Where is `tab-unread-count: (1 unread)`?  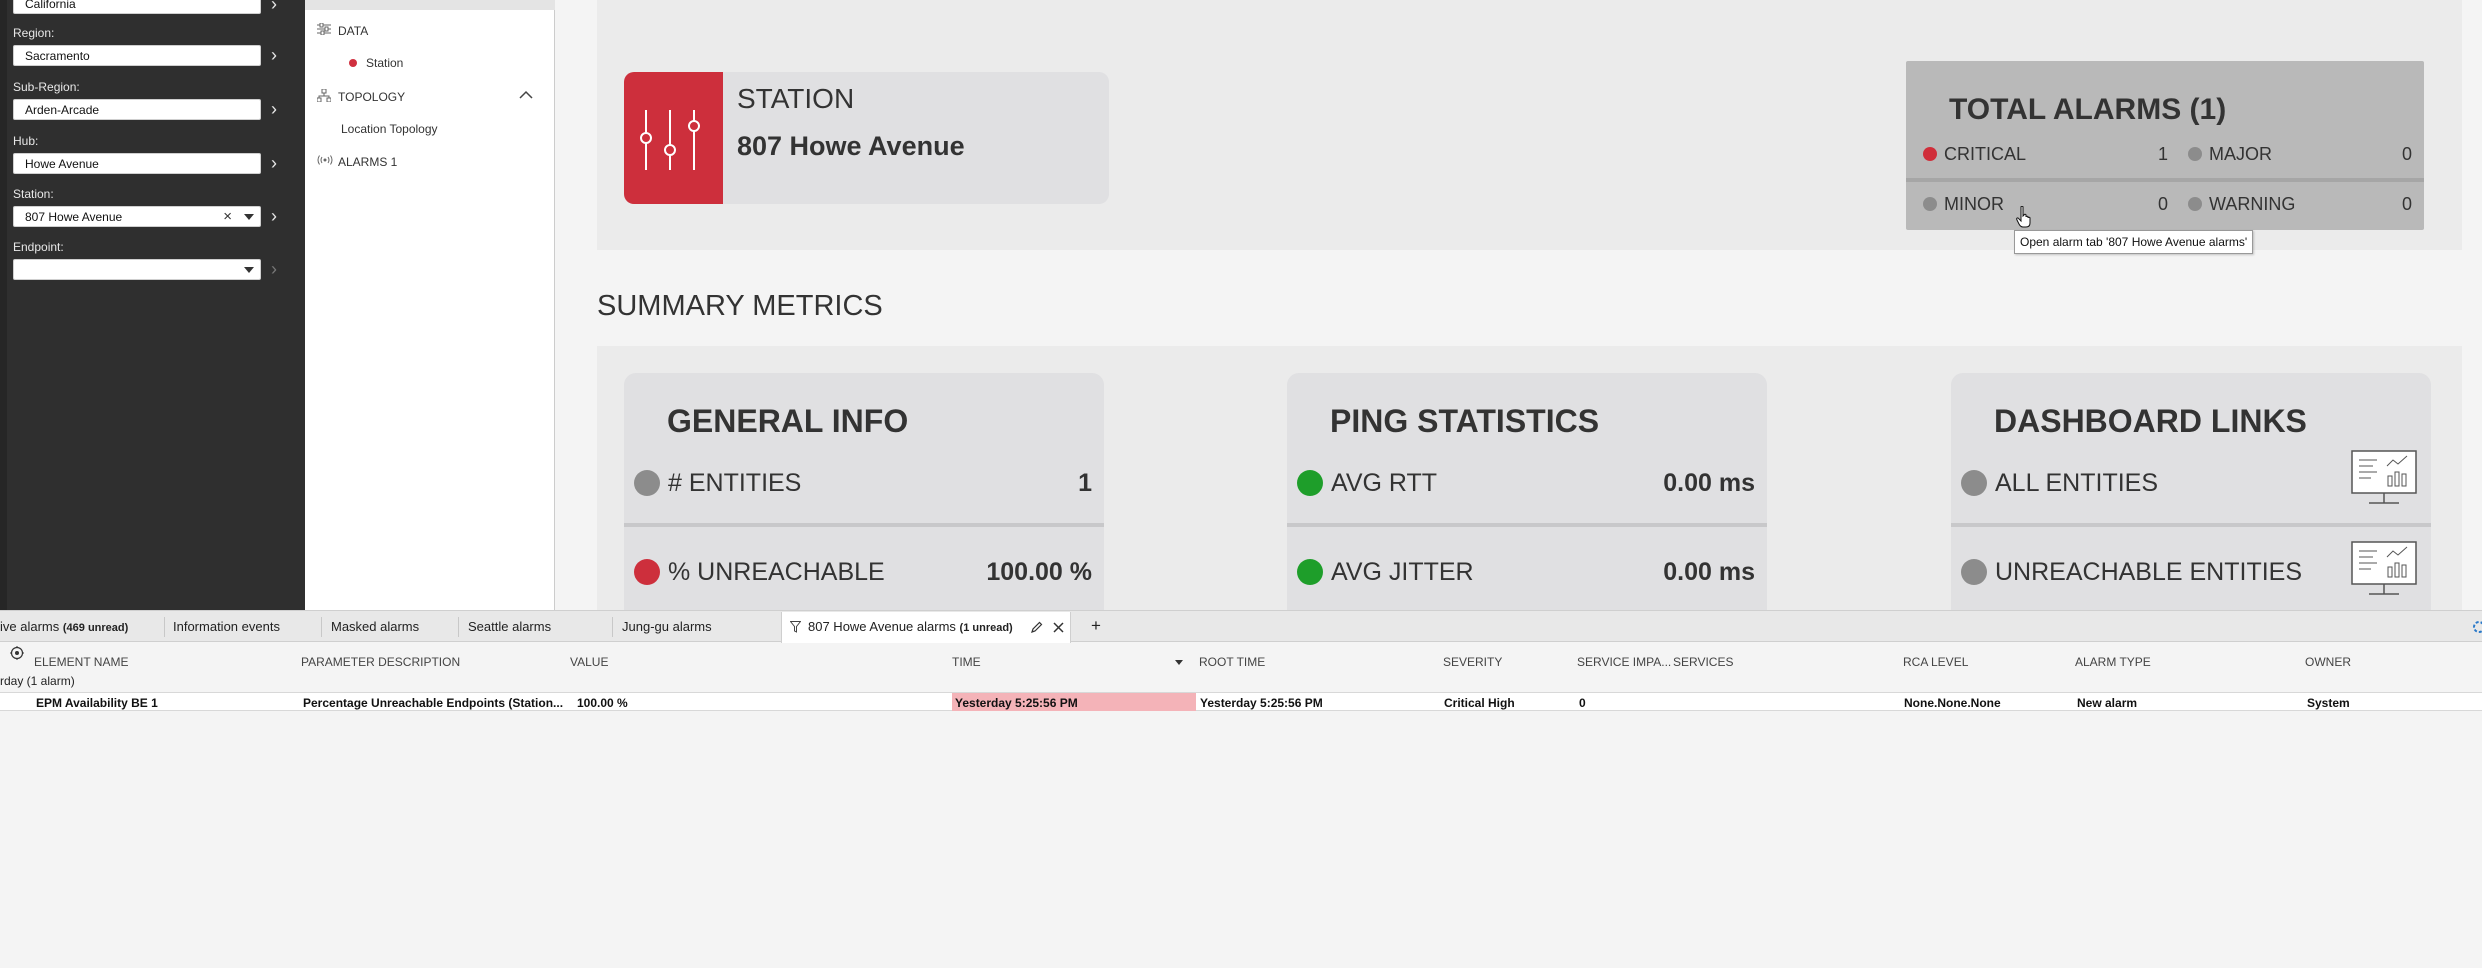
tab-unread-count: (1 unread) is located at coordinates (986, 628).